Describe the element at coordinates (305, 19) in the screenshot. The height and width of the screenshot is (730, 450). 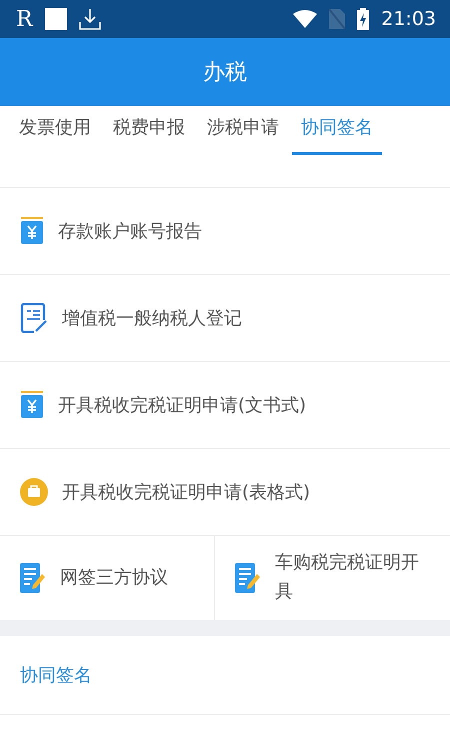
I see `wifi-icon` at that location.